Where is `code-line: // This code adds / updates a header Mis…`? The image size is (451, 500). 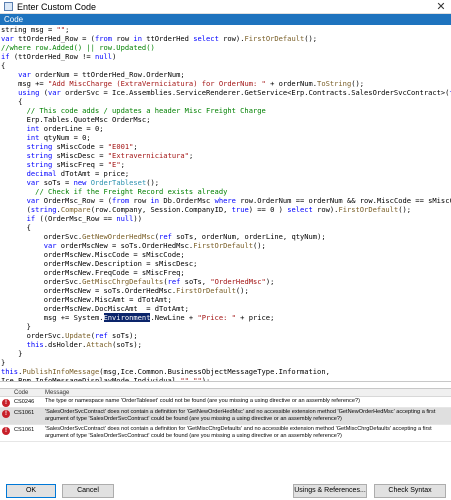
code-line: // This code adds / updates a header Mis… is located at coordinates (225, 110).